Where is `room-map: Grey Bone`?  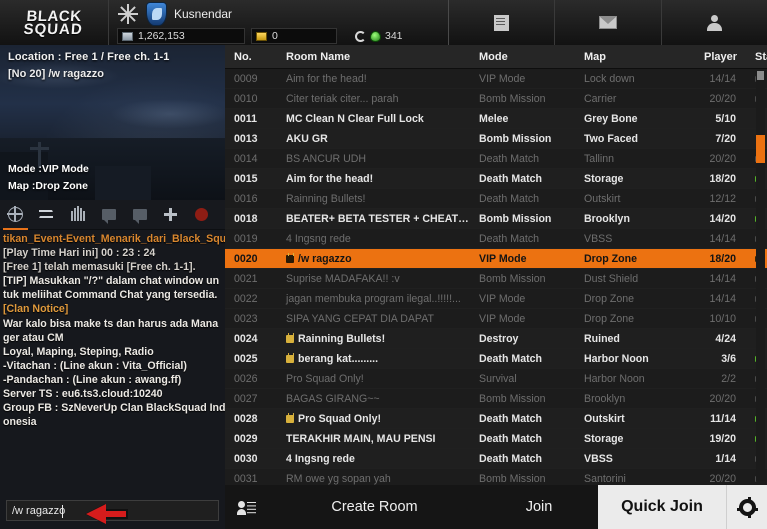 room-map: Grey Bone is located at coordinates (611, 118).